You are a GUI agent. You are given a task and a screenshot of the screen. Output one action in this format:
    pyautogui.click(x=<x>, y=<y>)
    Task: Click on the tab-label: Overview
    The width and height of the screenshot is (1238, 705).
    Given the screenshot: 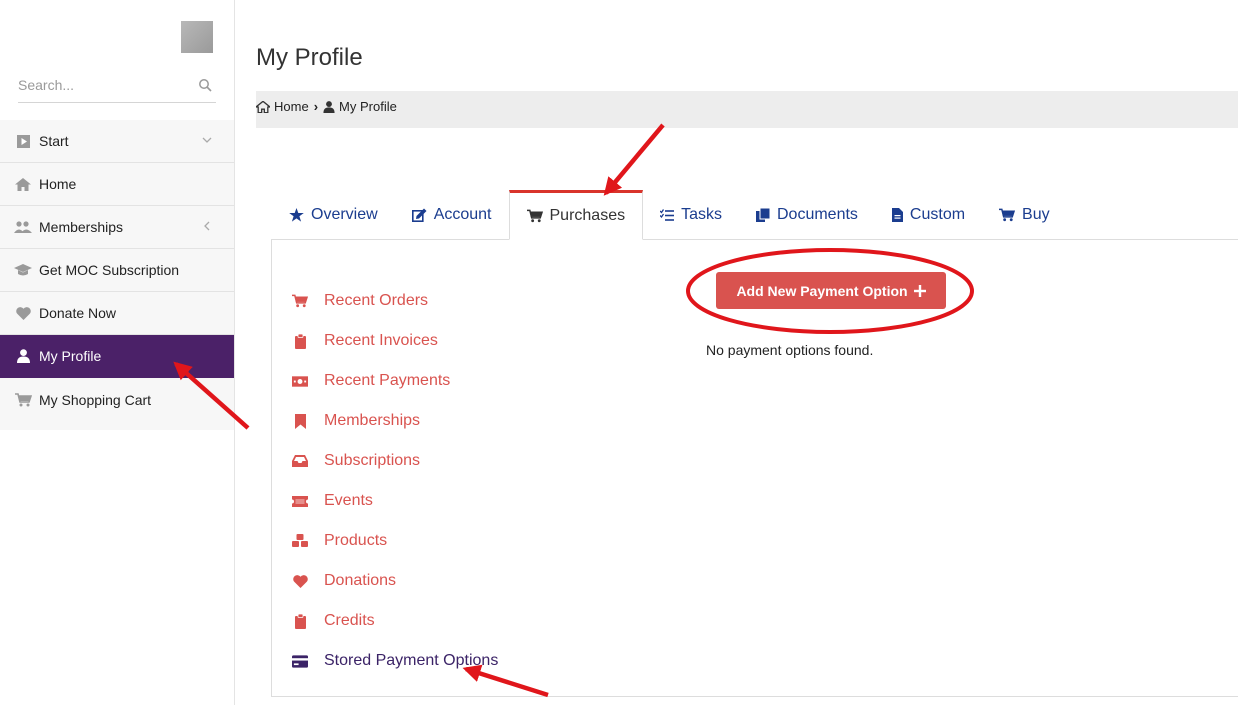 What is the action you would take?
    pyautogui.click(x=344, y=214)
    